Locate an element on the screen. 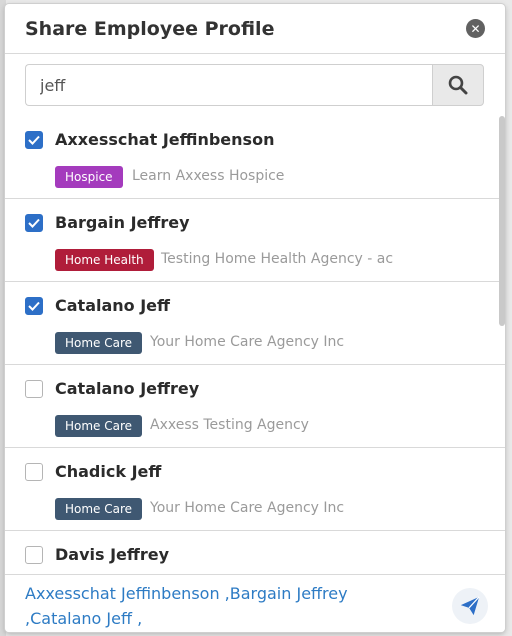  employee-name: Catalano Jeff is located at coordinates (112, 305).